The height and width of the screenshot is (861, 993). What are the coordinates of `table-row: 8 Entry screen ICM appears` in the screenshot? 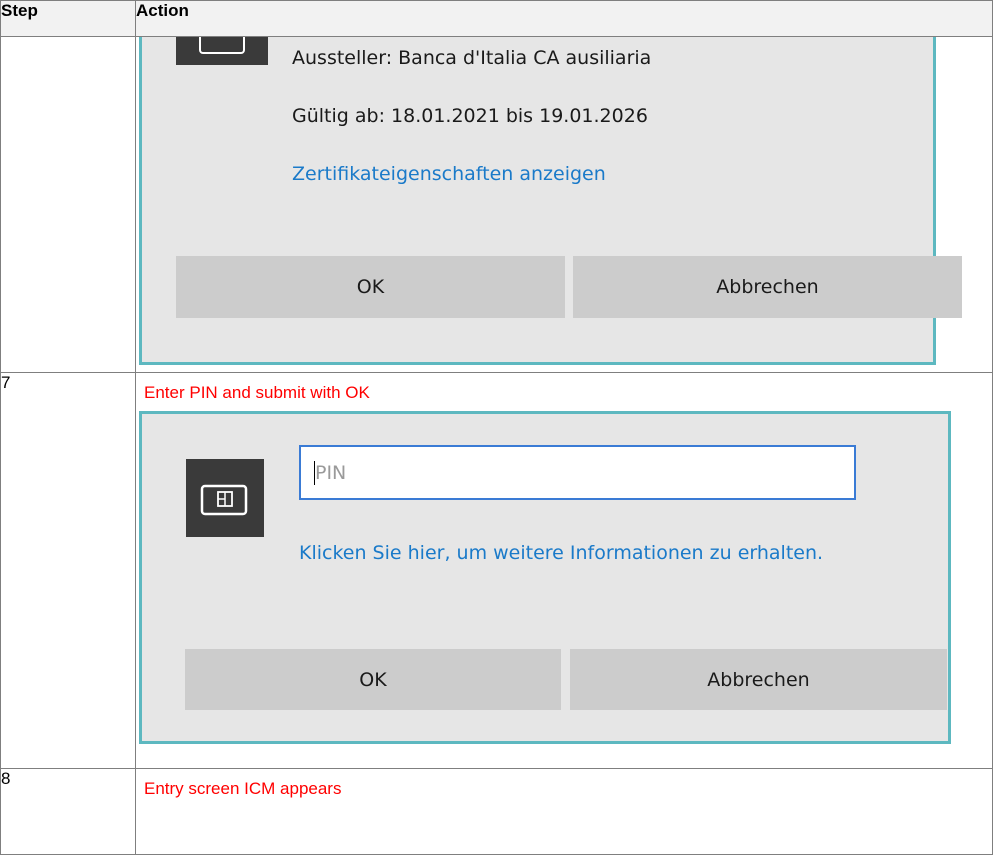 It's located at (496, 811).